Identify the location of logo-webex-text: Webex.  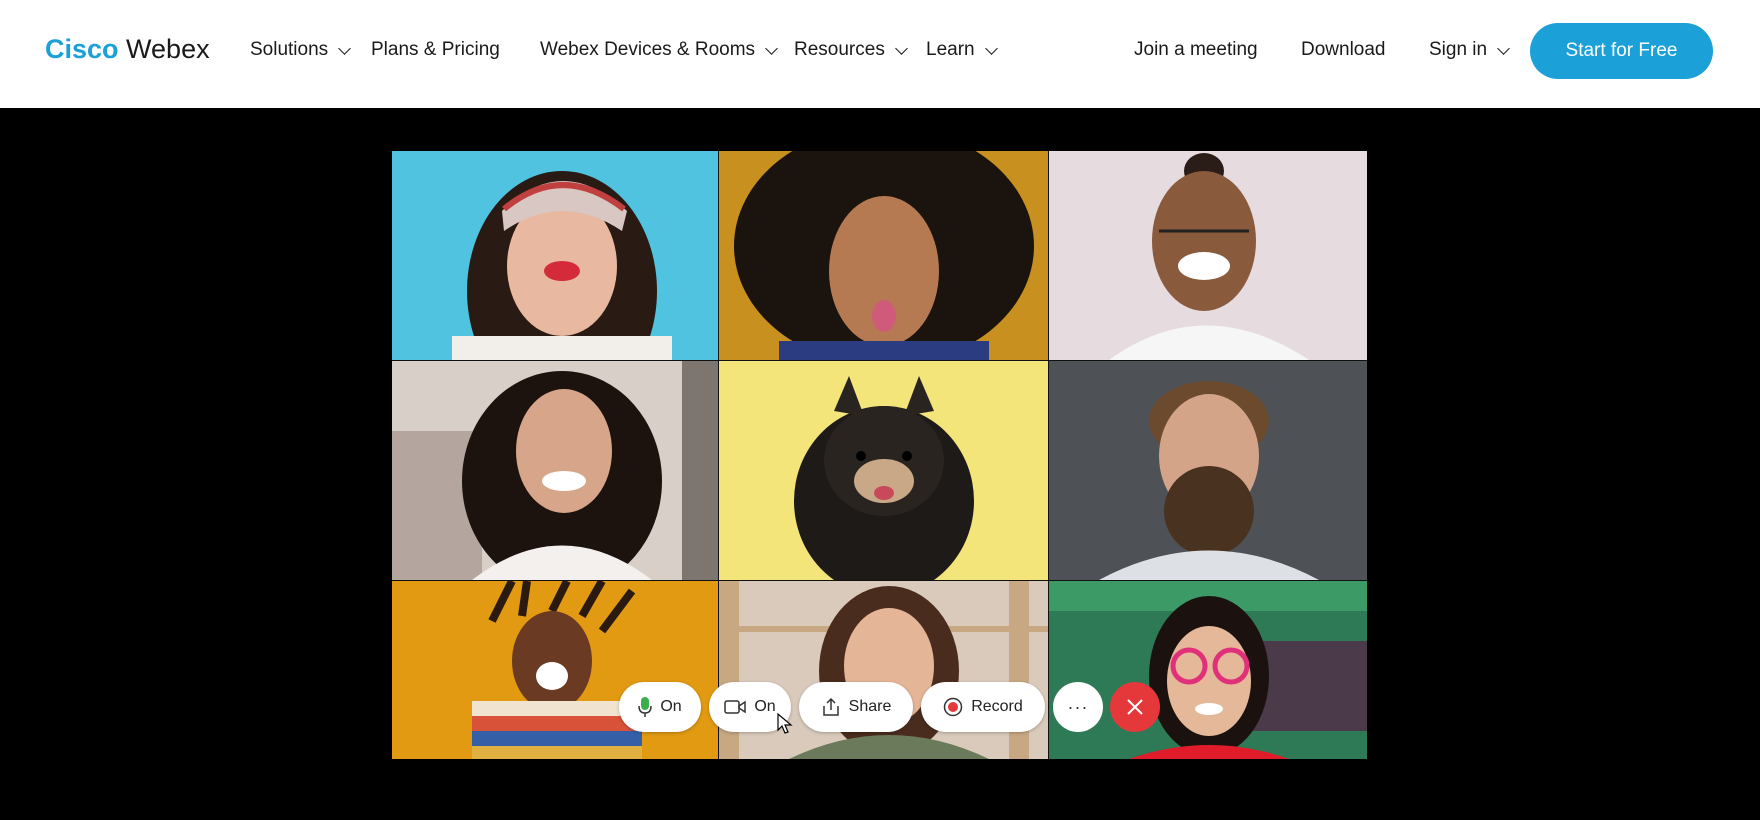
(168, 49).